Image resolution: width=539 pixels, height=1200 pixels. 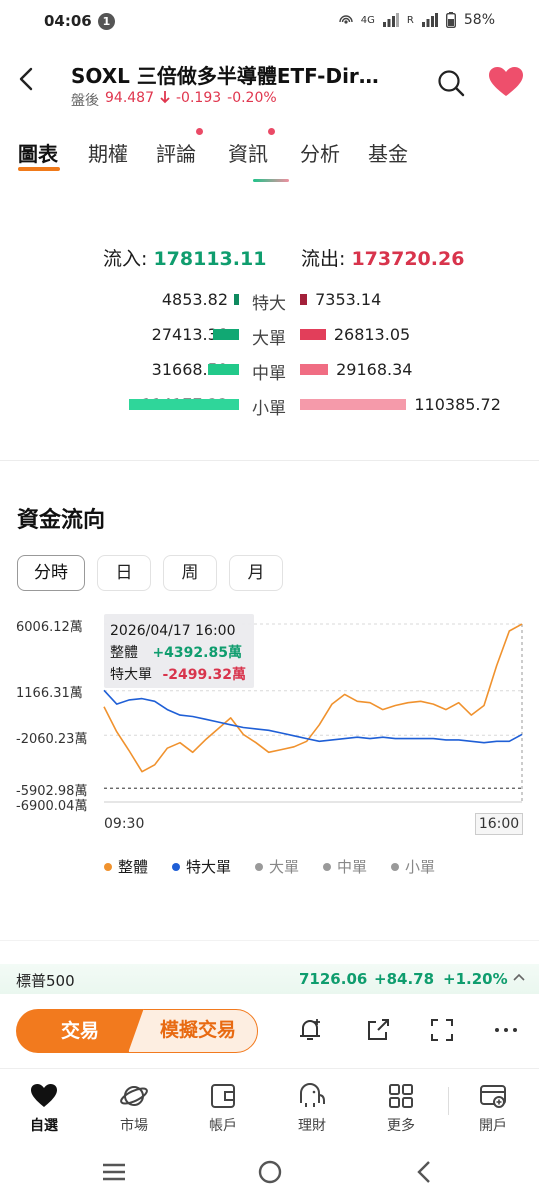 What do you see at coordinates (506, 1030) in the screenshot?
I see `more-options-icon` at bounding box center [506, 1030].